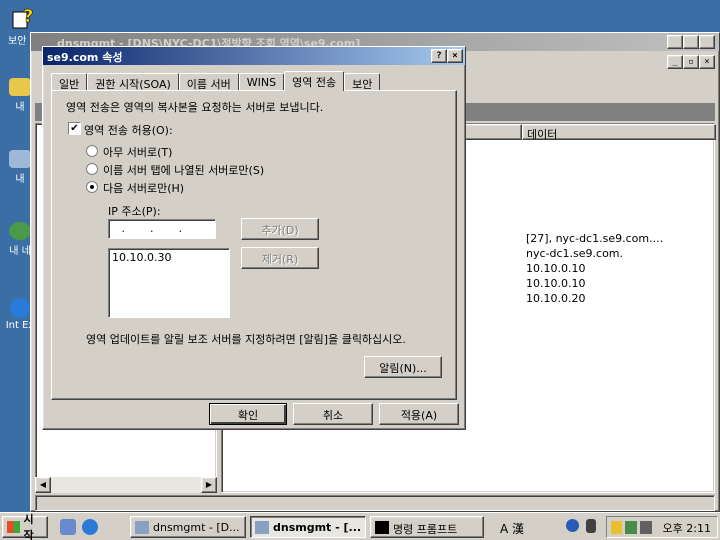 The height and width of the screenshot is (540, 720). I want to click on remove-button: 제거(R), so click(280, 258).